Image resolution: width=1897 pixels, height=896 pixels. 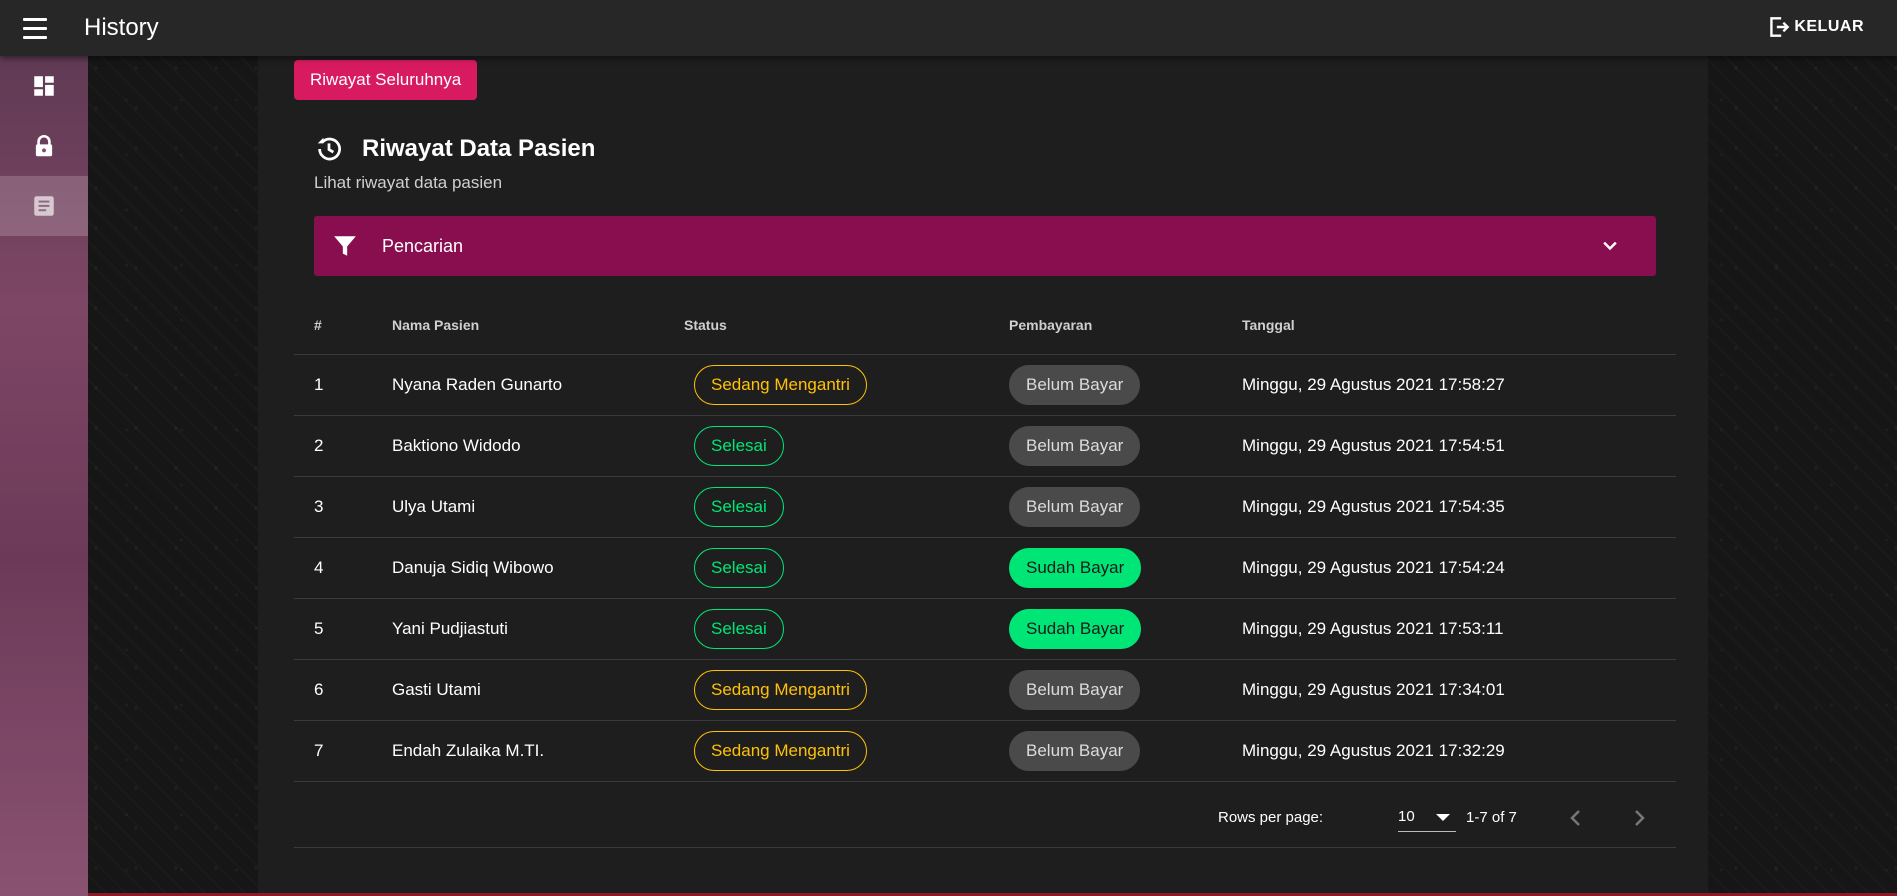 I want to click on dashboard-icon, so click(x=44, y=86).